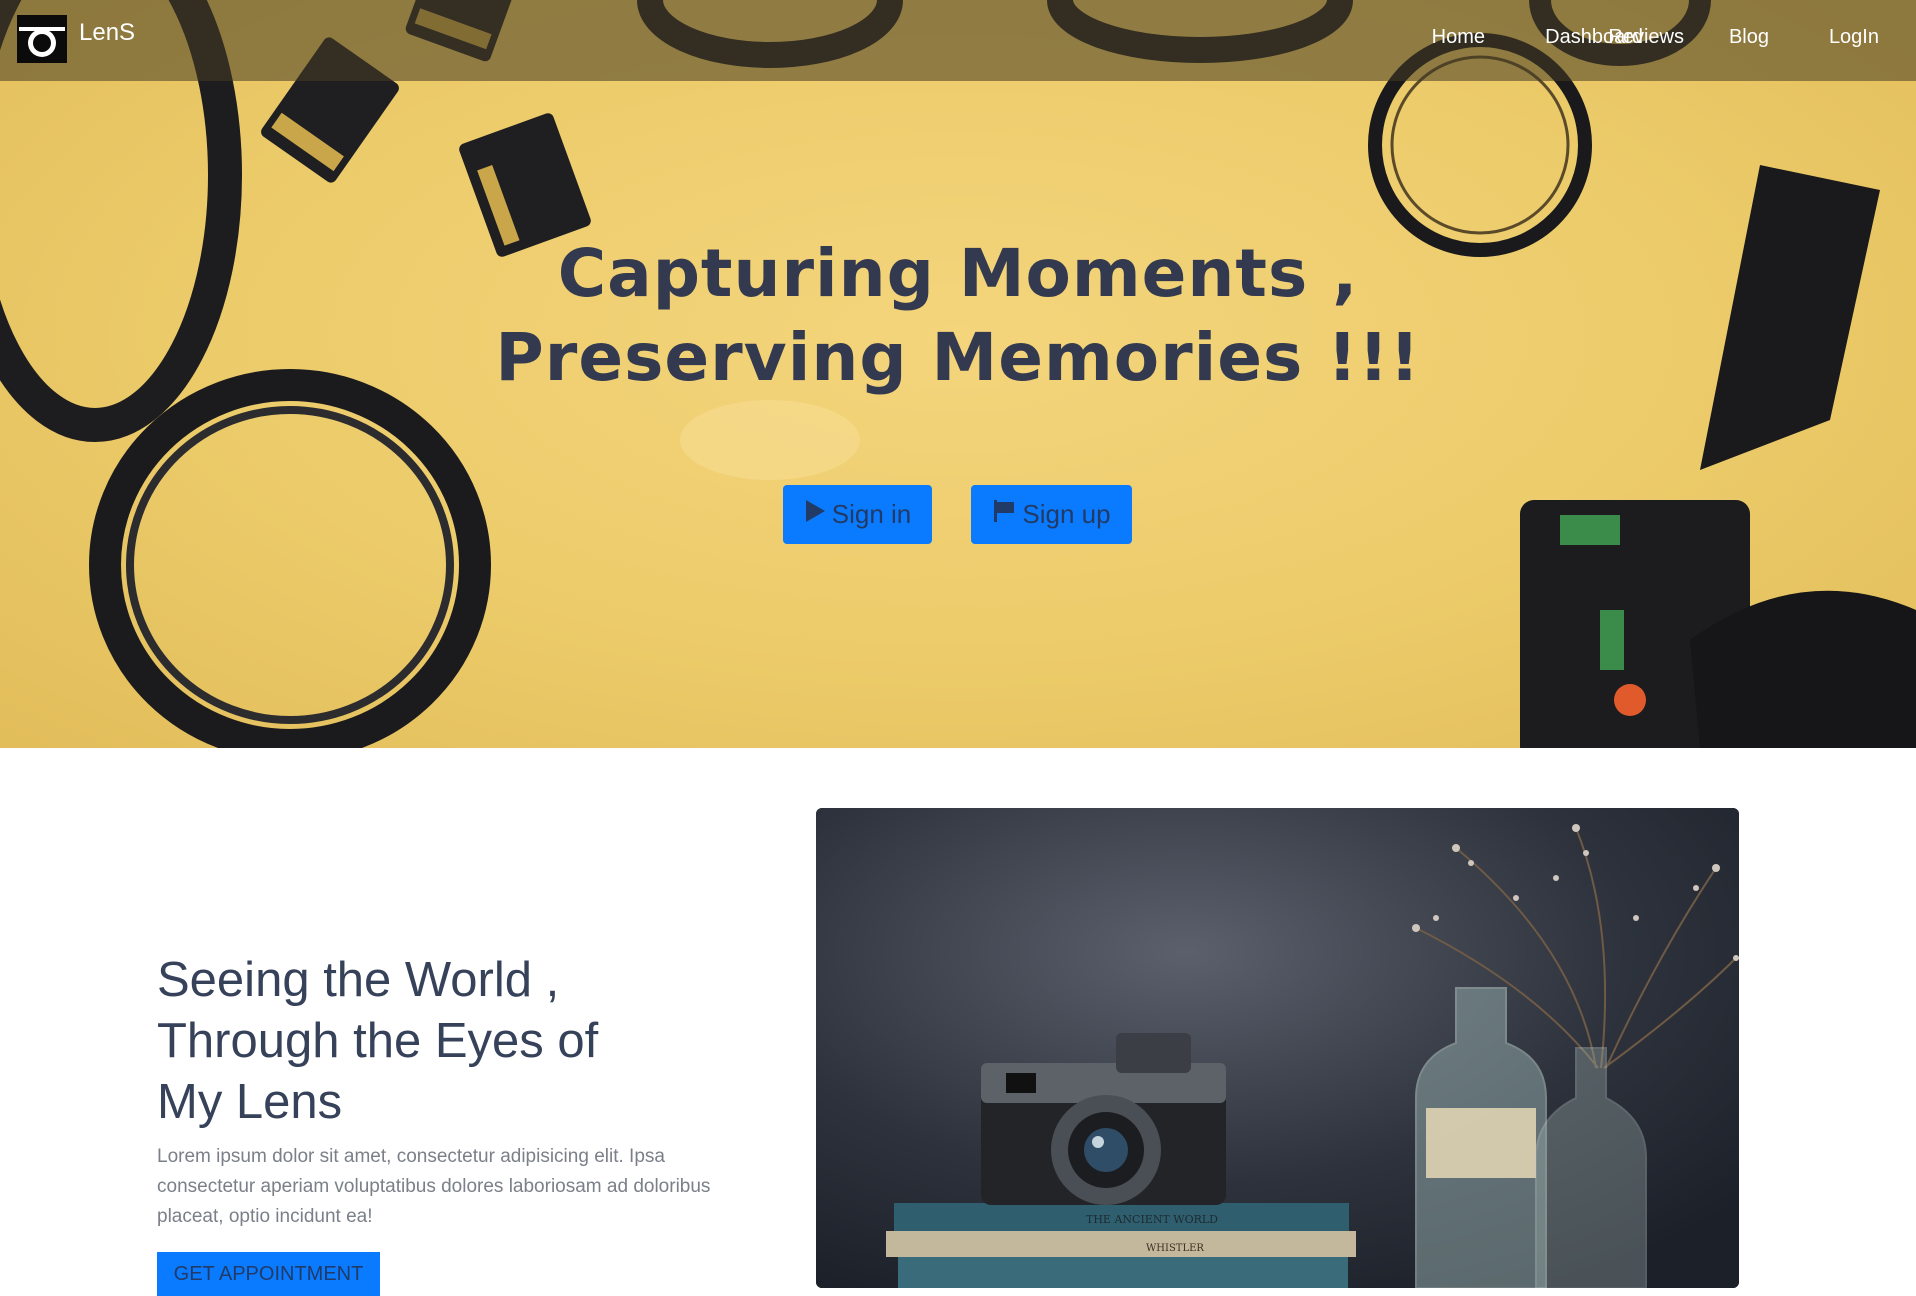  I want to click on signup-button: Sign up, so click(1051, 514).